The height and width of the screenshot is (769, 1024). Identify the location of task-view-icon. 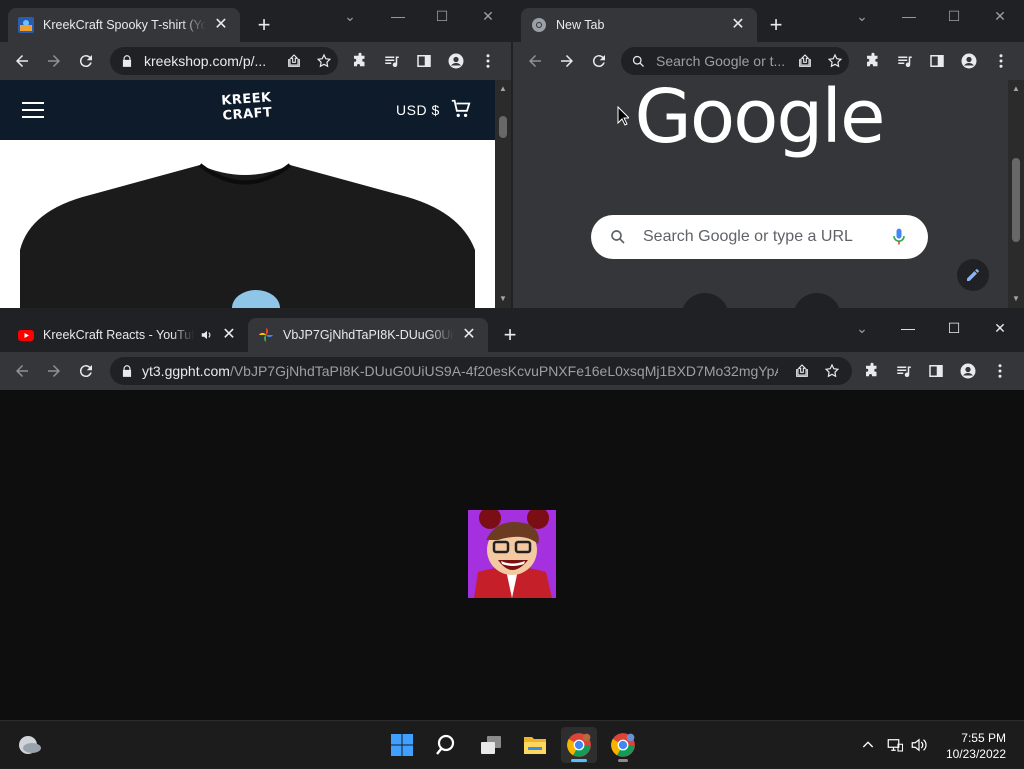
(491, 745).